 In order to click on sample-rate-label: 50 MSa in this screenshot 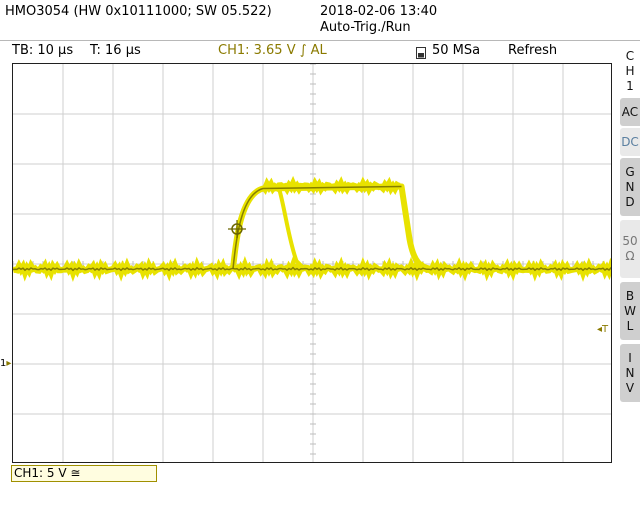, I will do `click(456, 51)`.